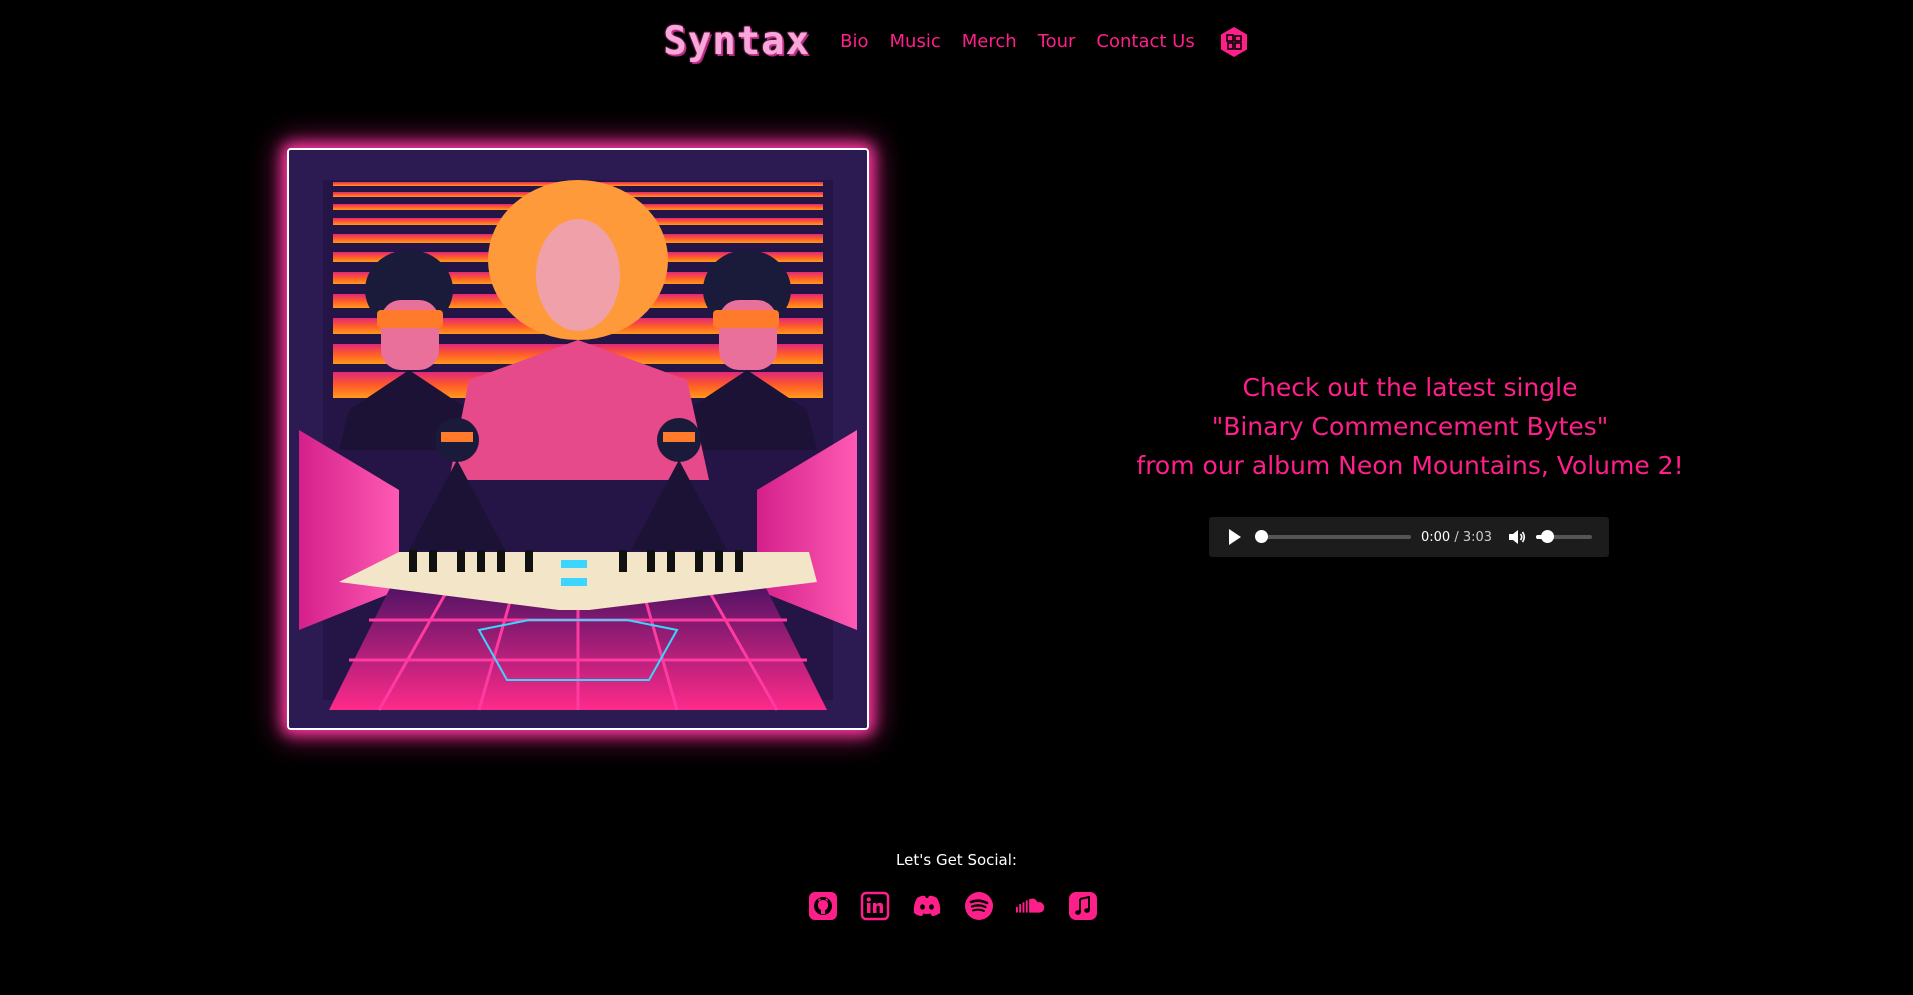 The image size is (1913, 995). What do you see at coordinates (823, 906) in the screenshot?
I see `github-icon` at bounding box center [823, 906].